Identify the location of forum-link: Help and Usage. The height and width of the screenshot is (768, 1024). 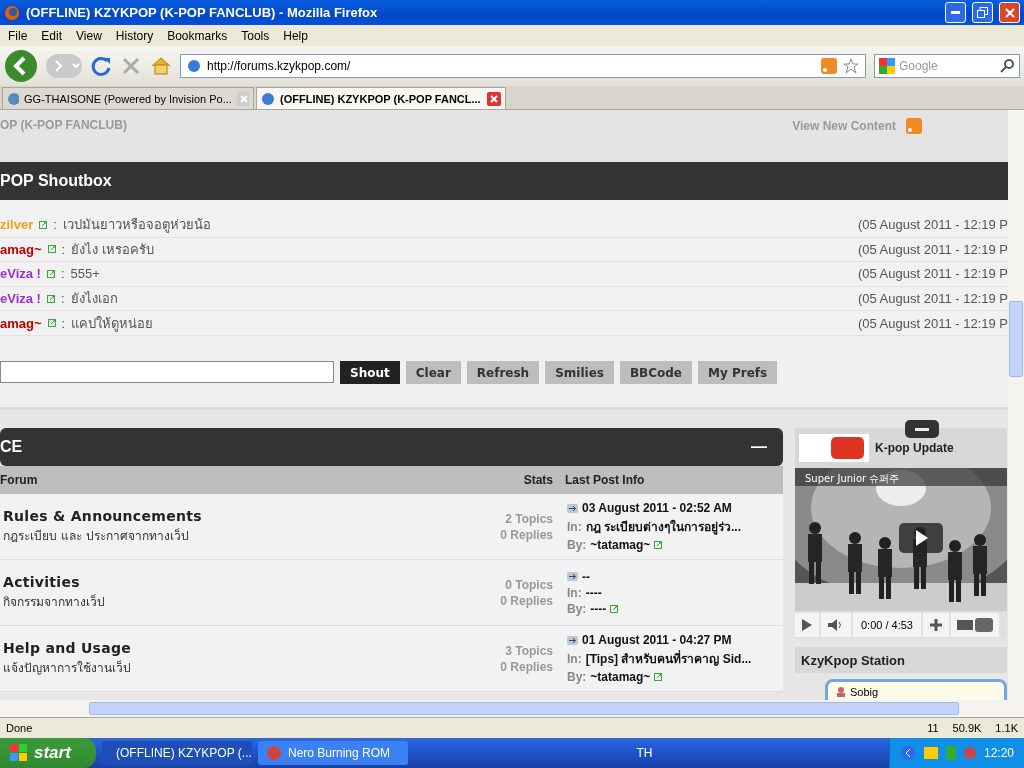
(67, 648).